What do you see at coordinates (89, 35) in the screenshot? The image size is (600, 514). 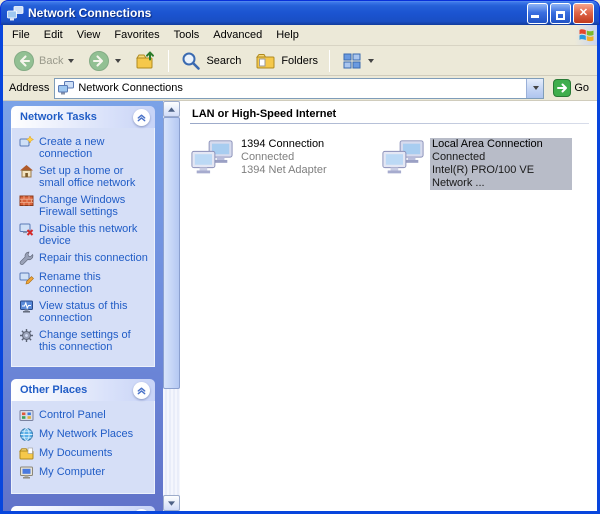 I see `menu-view: View` at bounding box center [89, 35].